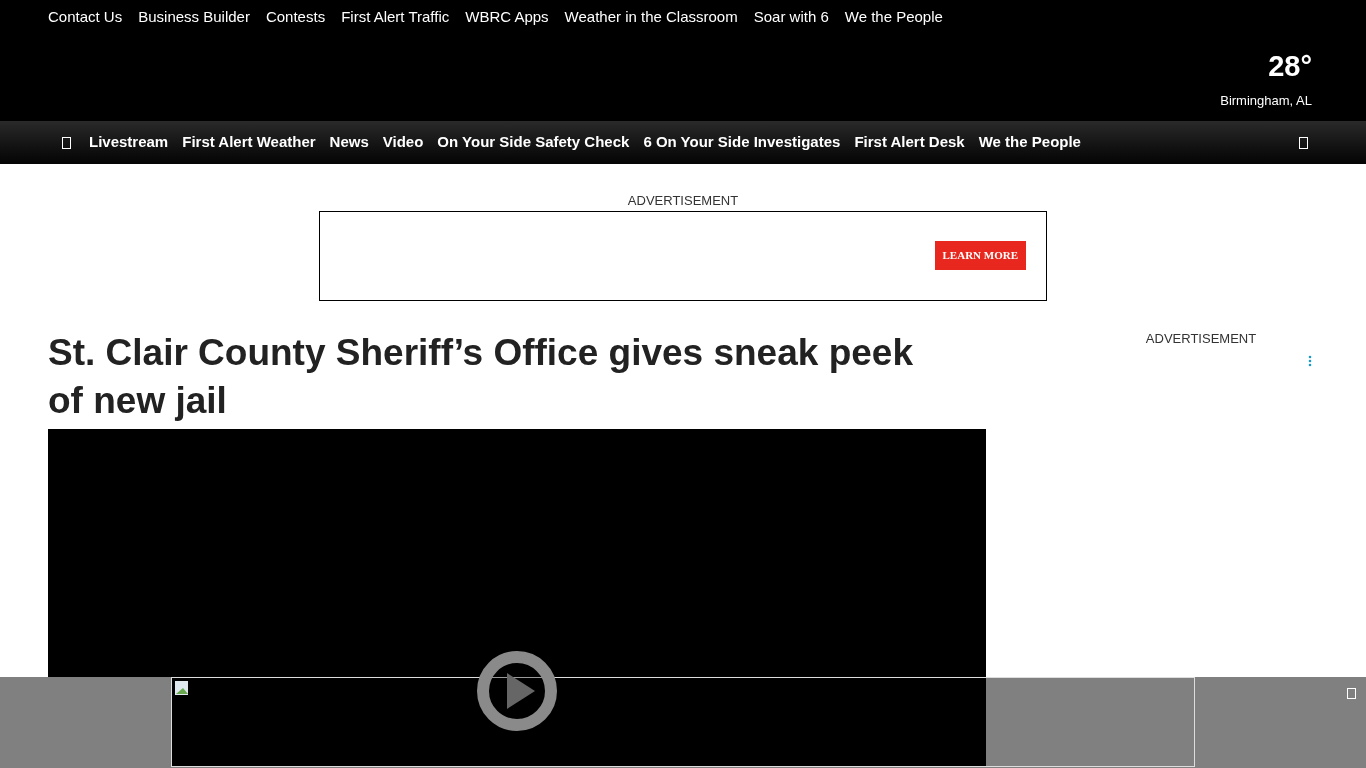 This screenshot has width=1366, height=768. What do you see at coordinates (85, 17) in the screenshot?
I see `top-link: Contact Us` at bounding box center [85, 17].